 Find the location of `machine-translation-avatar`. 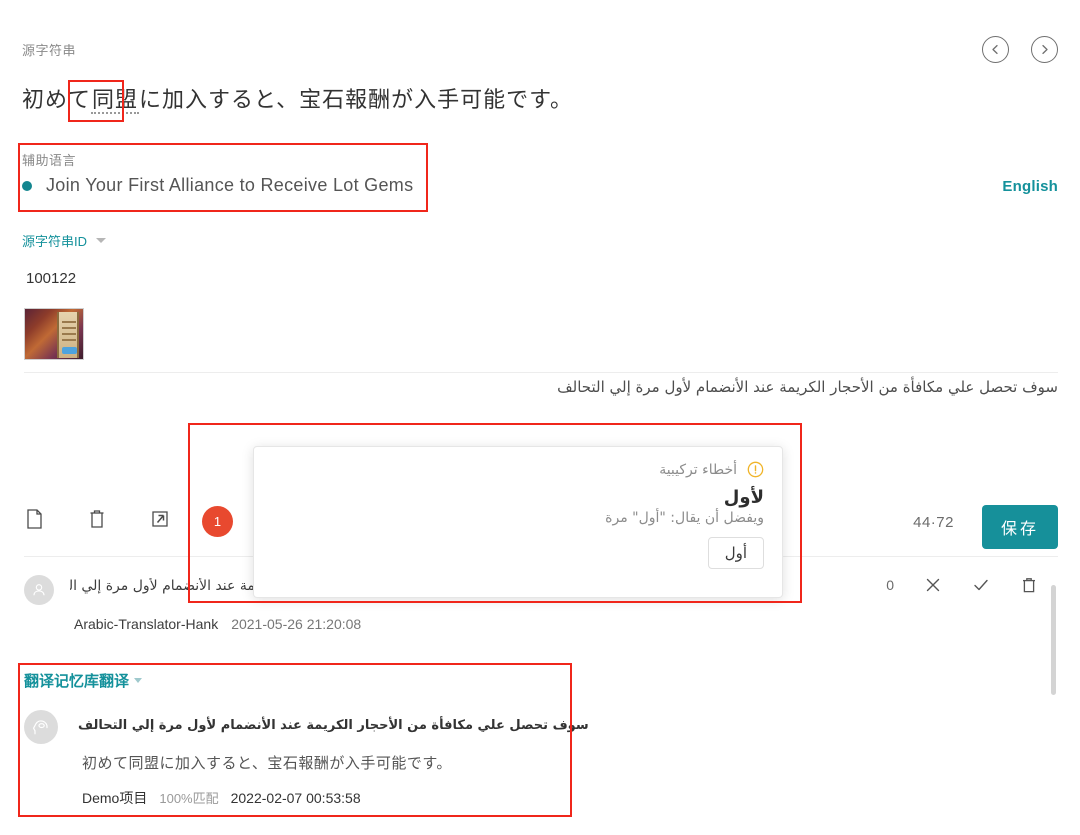

machine-translation-avatar is located at coordinates (41, 727).